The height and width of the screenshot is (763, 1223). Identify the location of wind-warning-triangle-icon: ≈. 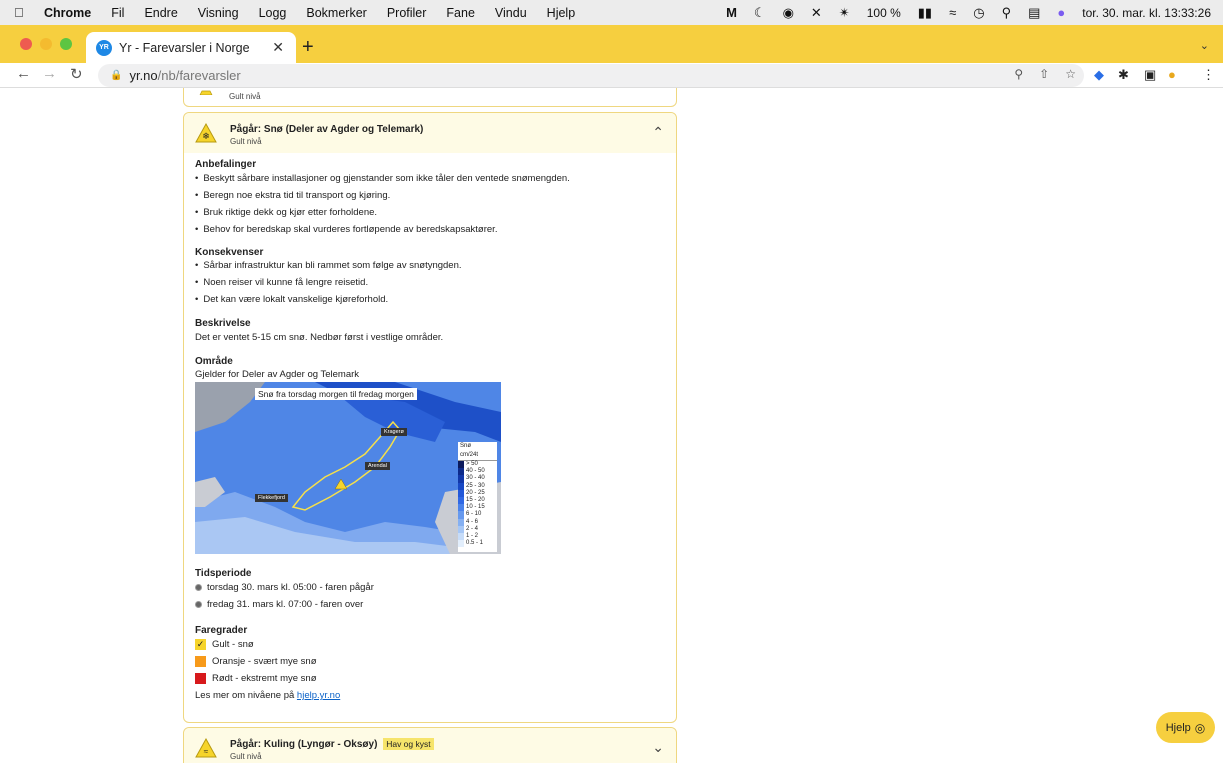
(206, 748).